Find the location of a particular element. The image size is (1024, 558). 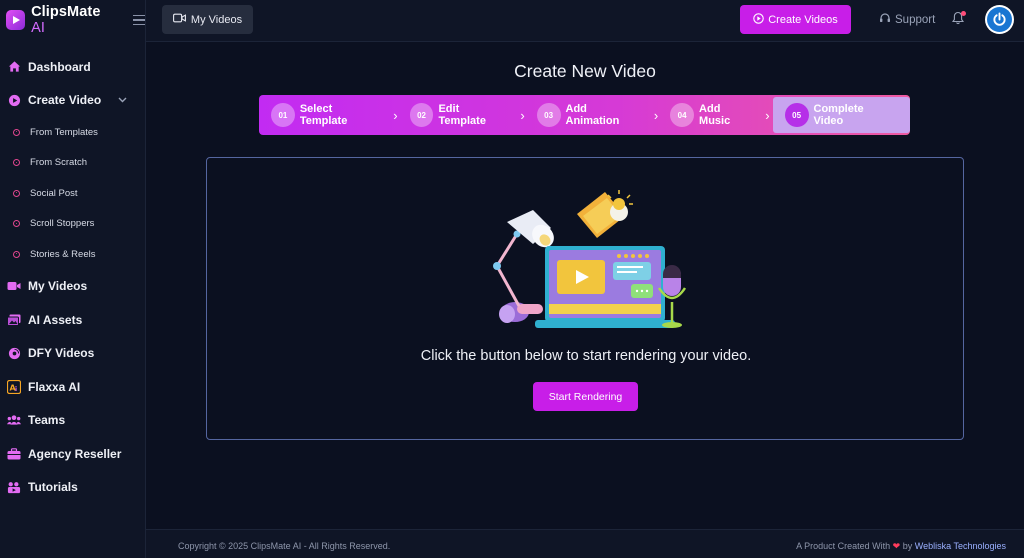

sidebar-item-dashboard: Dashboard is located at coordinates (72, 67).